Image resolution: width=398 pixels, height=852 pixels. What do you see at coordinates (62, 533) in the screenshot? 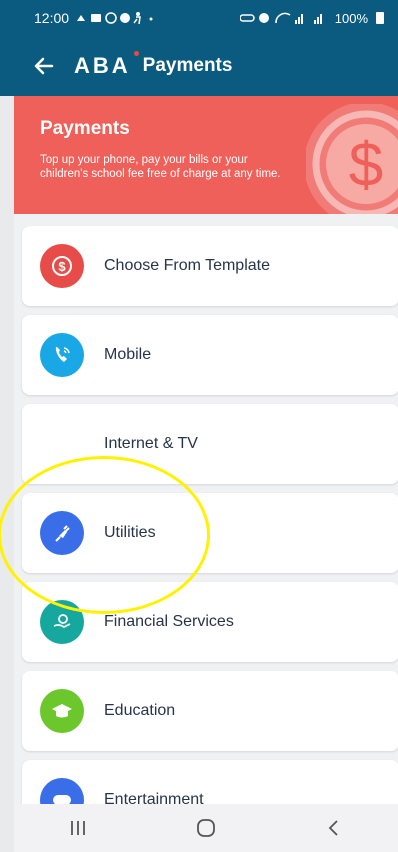
I see `plug-icon` at bounding box center [62, 533].